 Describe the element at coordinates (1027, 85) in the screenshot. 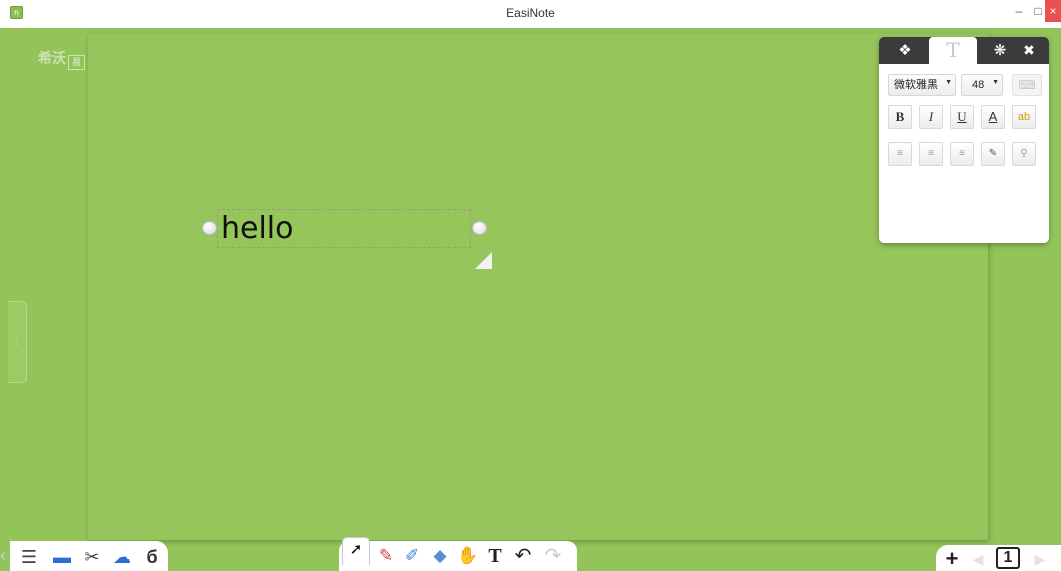

I see `keyboard-icon: ⌨` at that location.